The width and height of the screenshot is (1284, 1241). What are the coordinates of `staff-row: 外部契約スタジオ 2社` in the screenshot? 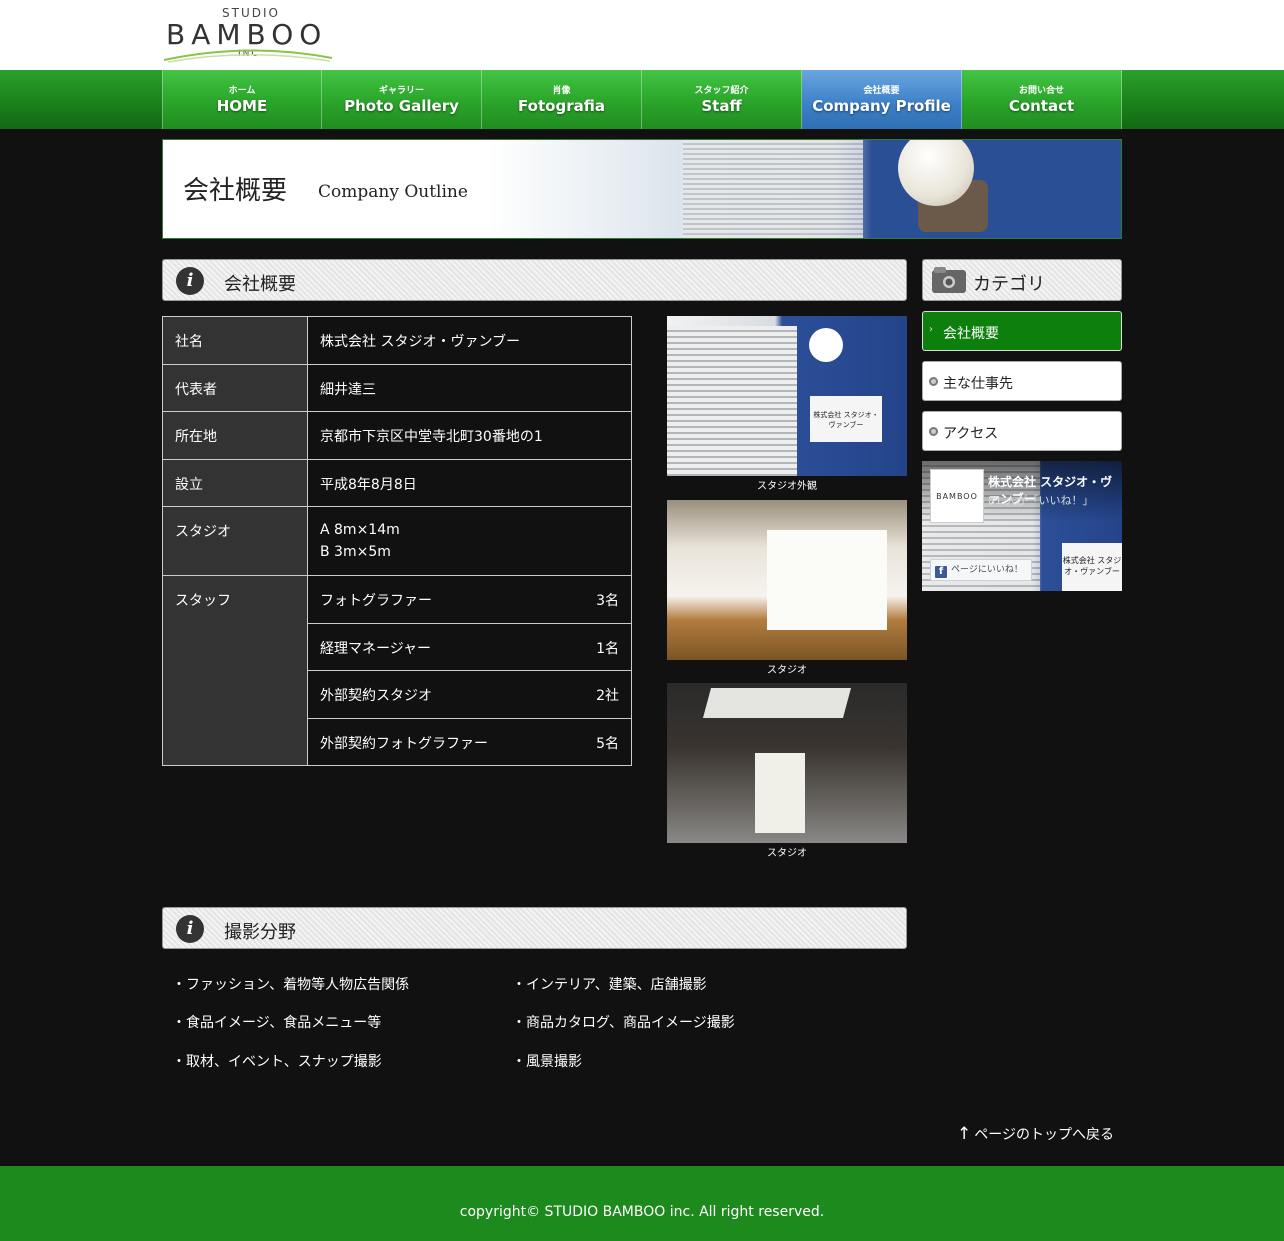 It's located at (469, 694).